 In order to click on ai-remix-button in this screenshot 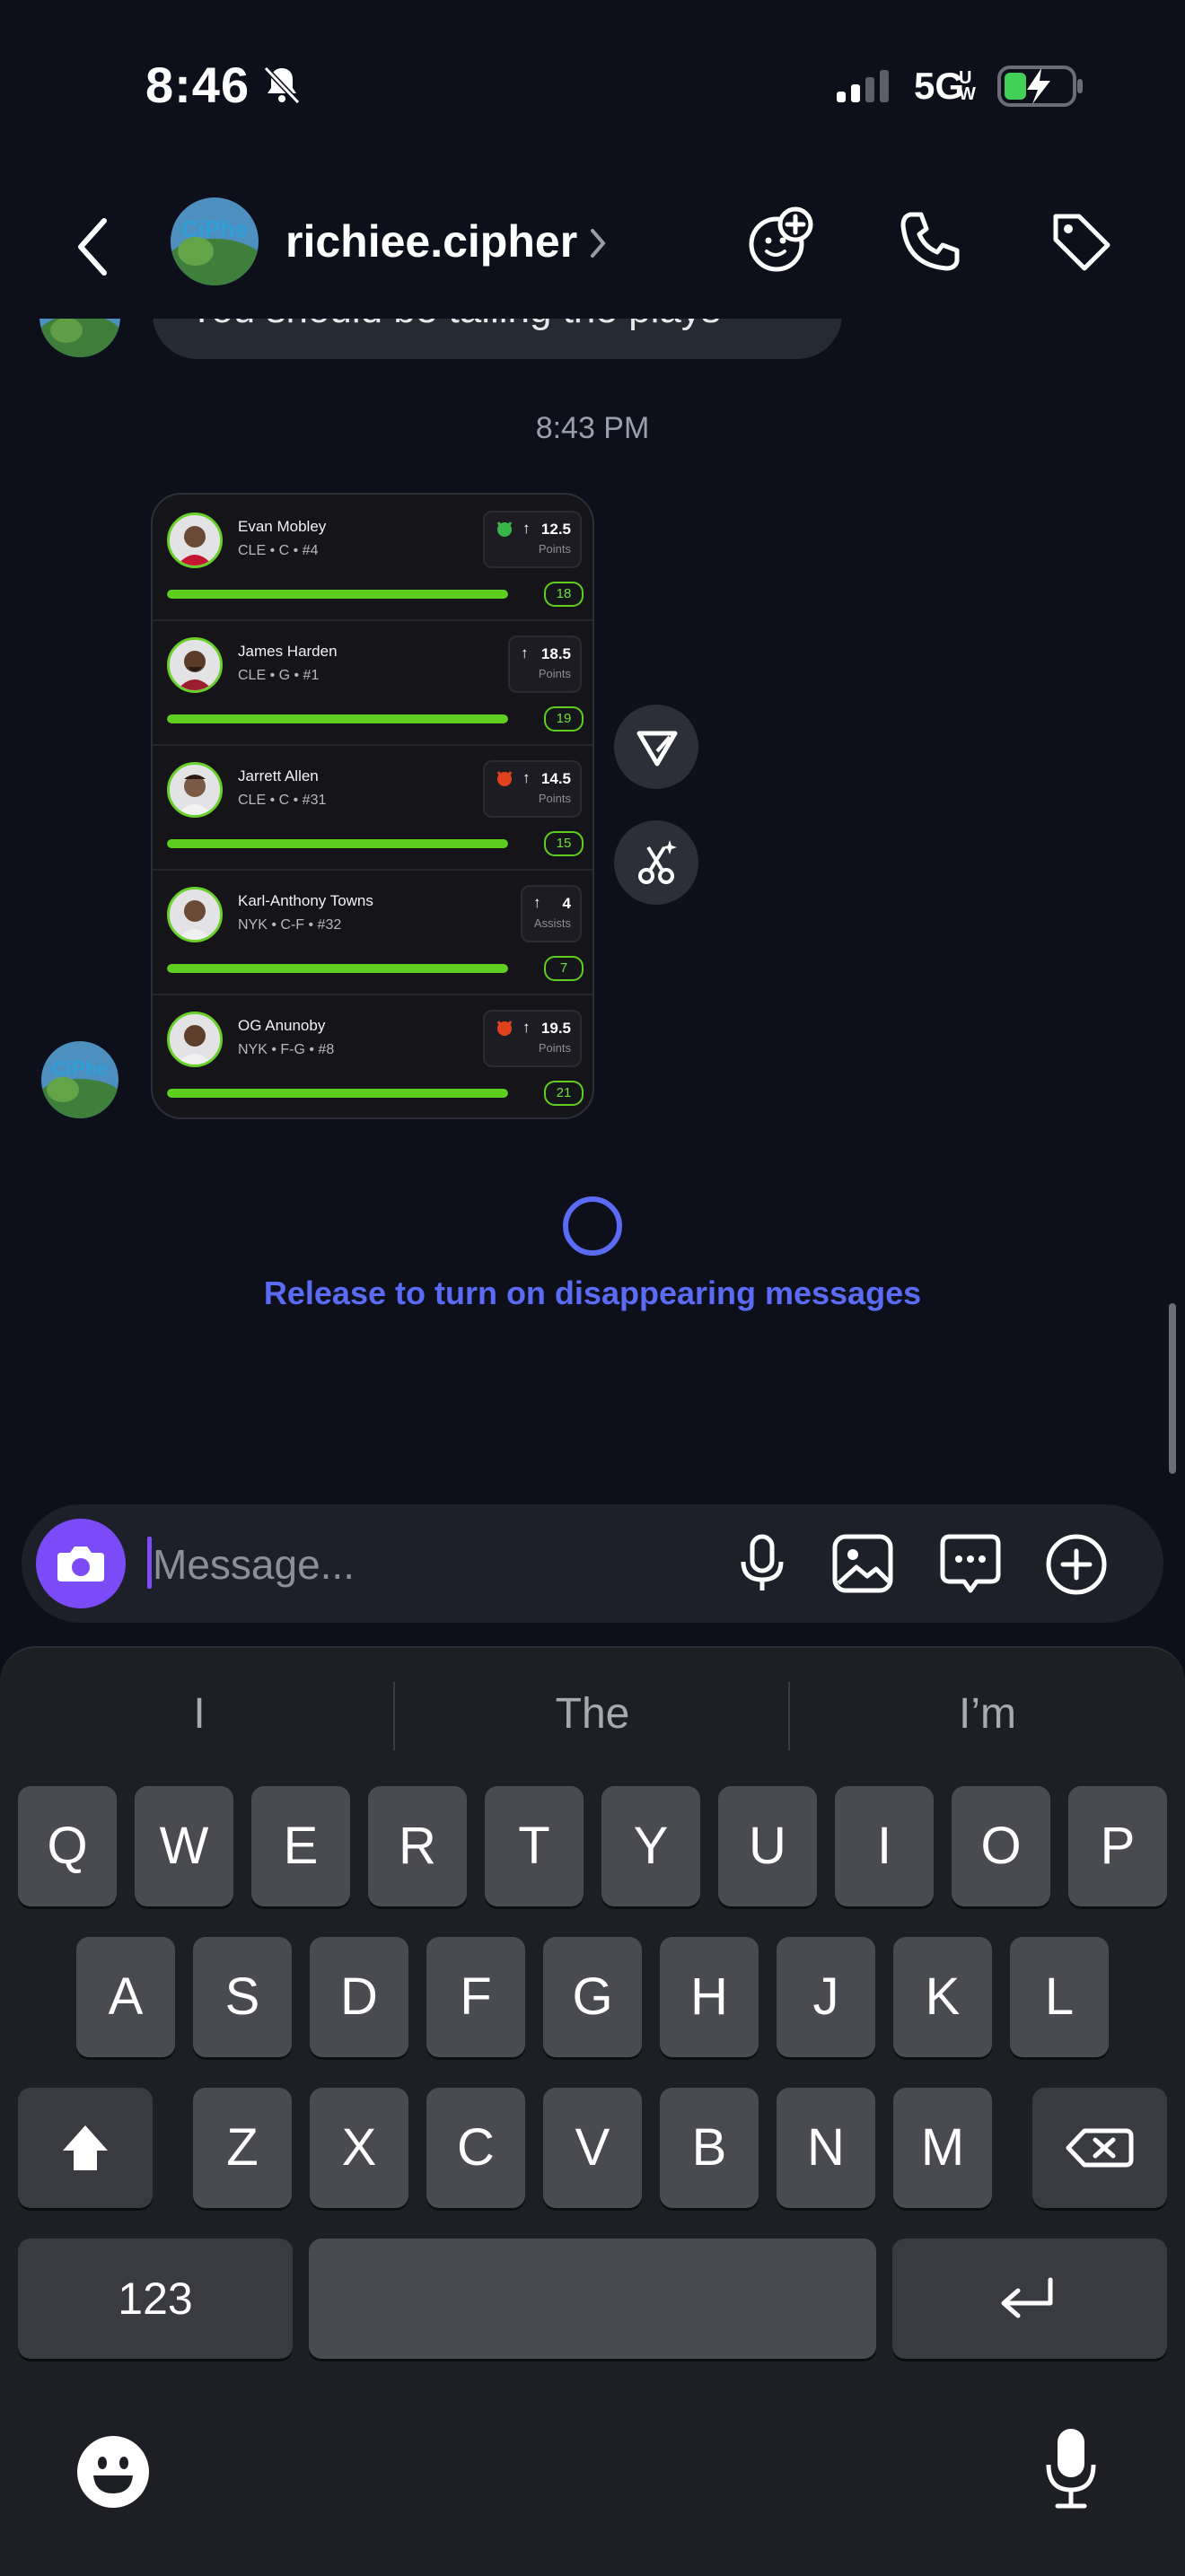, I will do `click(656, 862)`.